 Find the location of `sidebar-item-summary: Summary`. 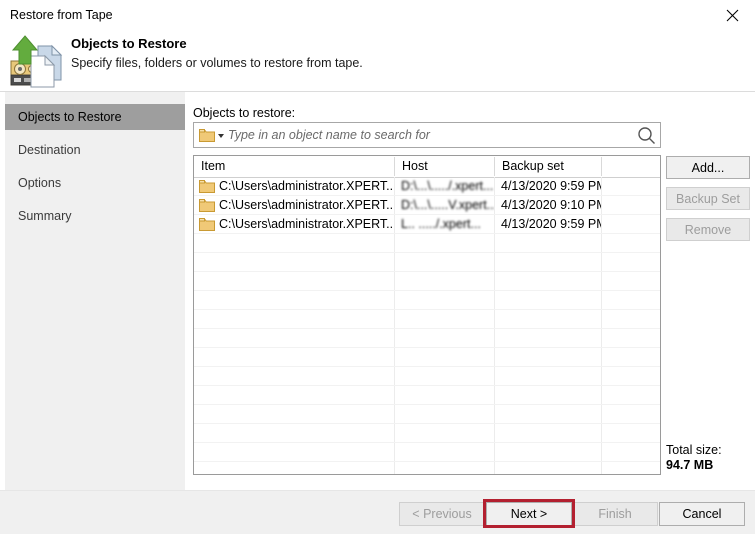

sidebar-item-summary: Summary is located at coordinates (95, 216).